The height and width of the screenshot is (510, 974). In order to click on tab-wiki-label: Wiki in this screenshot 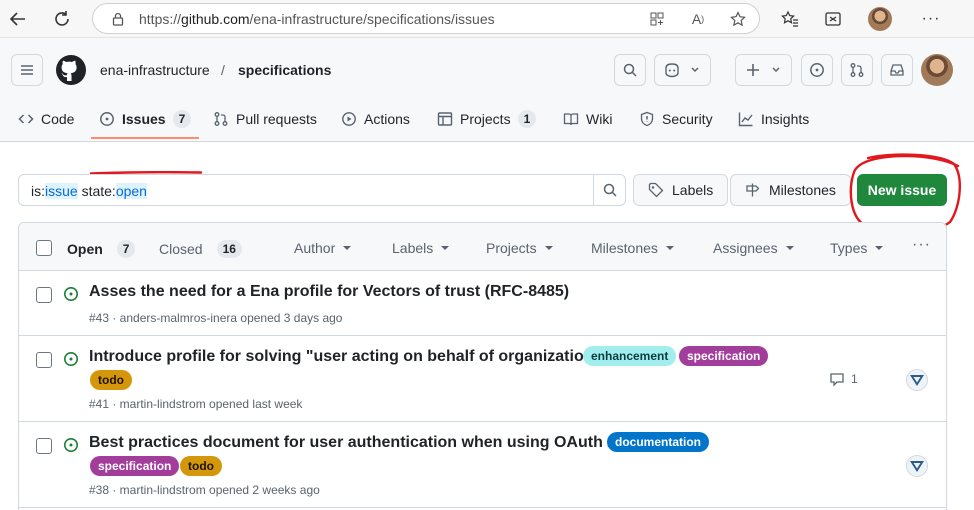, I will do `click(599, 119)`.